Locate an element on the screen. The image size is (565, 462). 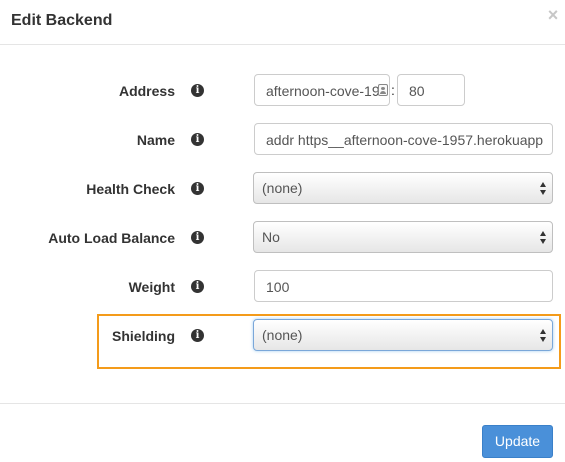
address-host-value: afternoon-cove-19 is located at coordinates (323, 91).